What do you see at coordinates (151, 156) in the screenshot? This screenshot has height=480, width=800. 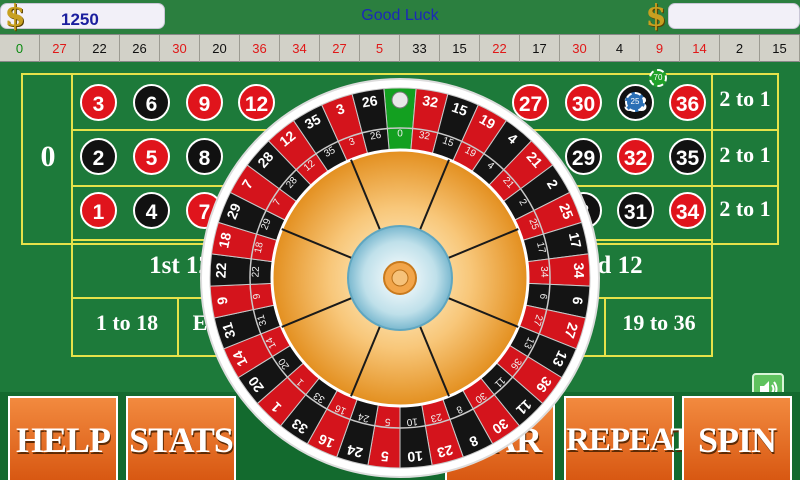 I see `number-cell: 5` at bounding box center [151, 156].